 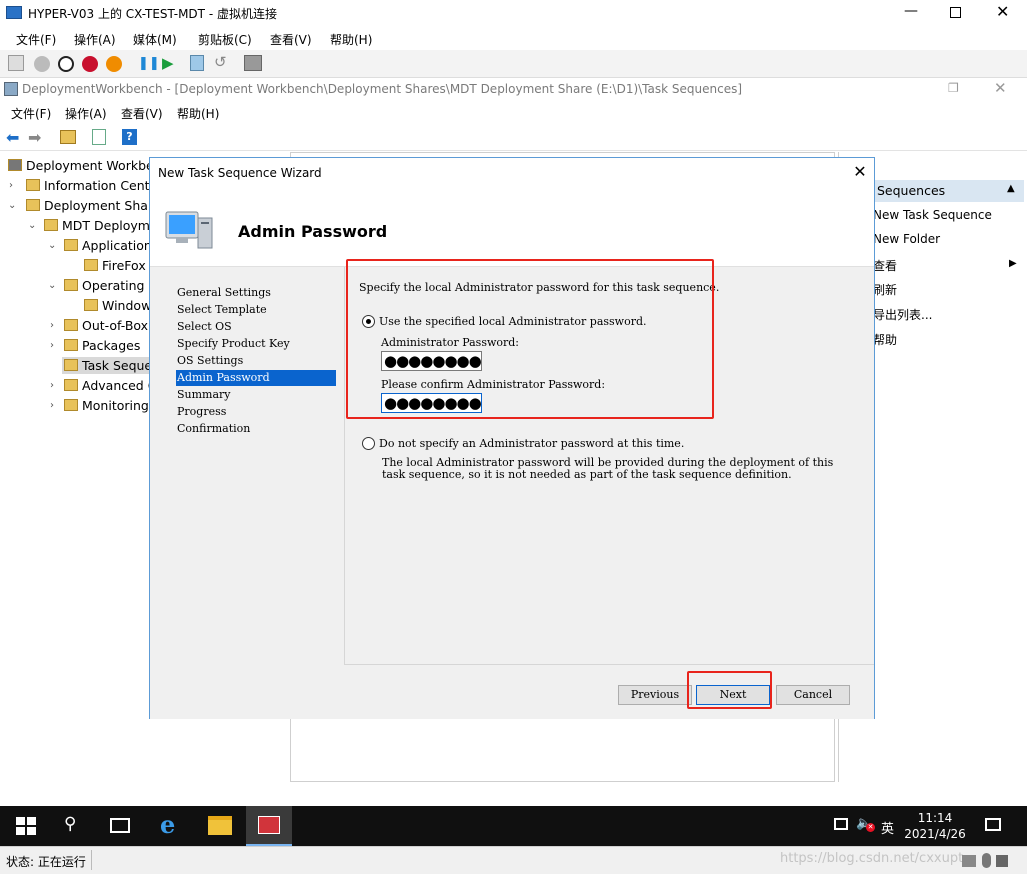 I want to click on host-menu-bar: 文件(F) 操作(A) 媒体(M) 剪贴板(C) 查看(V) 帮助(H), so click(x=513, y=38).